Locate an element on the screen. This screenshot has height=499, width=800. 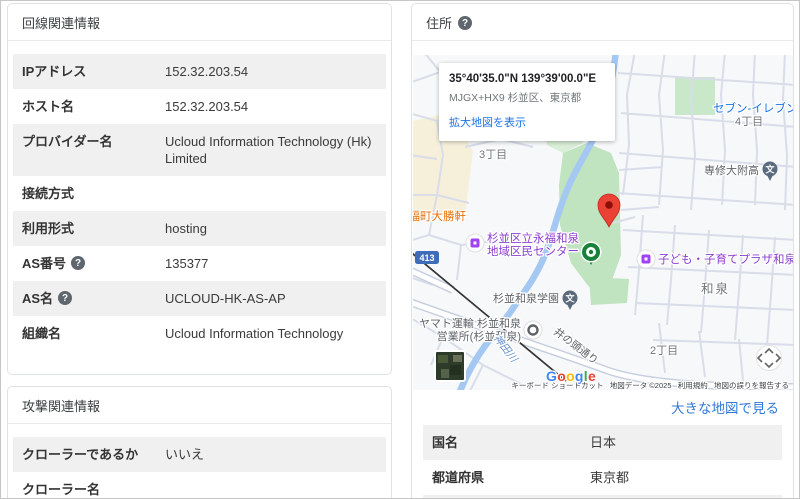
row-label: 利用形式 is located at coordinates (48, 228).